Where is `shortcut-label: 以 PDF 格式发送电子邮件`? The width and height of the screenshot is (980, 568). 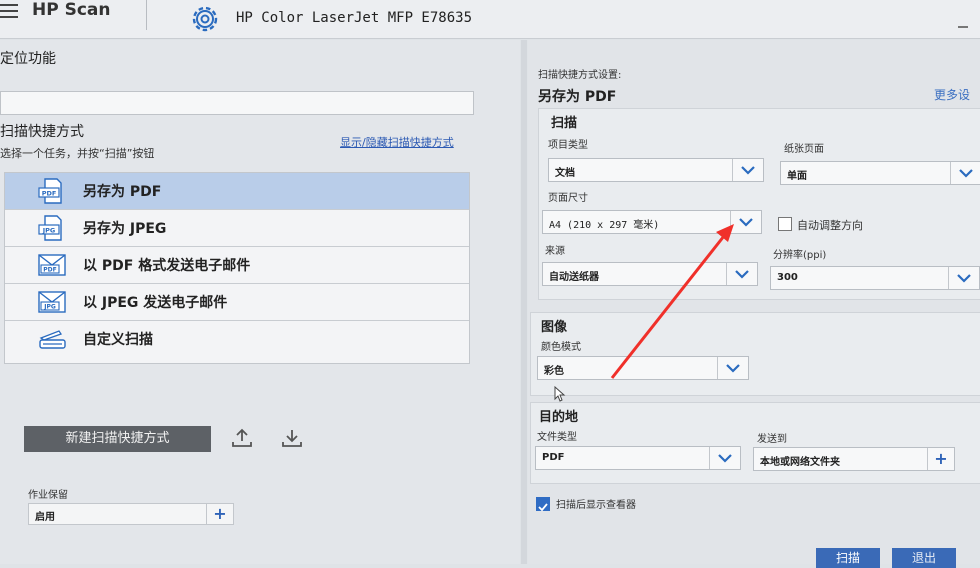 shortcut-label: 以 PDF 格式发送电子邮件 is located at coordinates (167, 266).